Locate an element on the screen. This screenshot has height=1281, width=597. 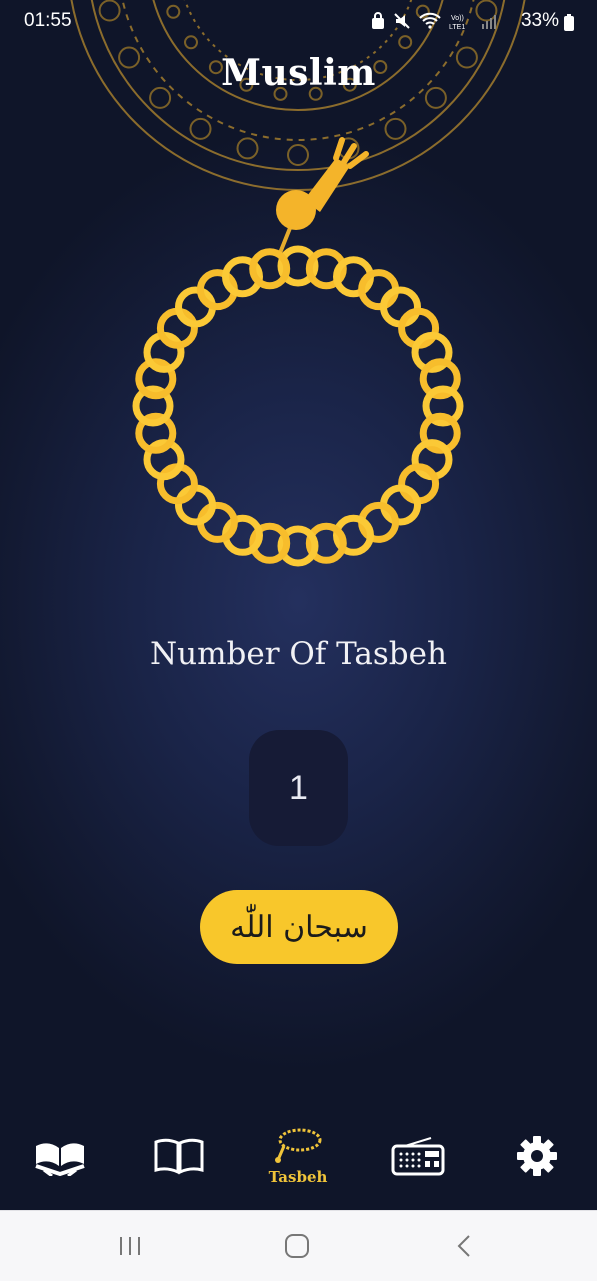
signal-icon is located at coordinates (489, 22).